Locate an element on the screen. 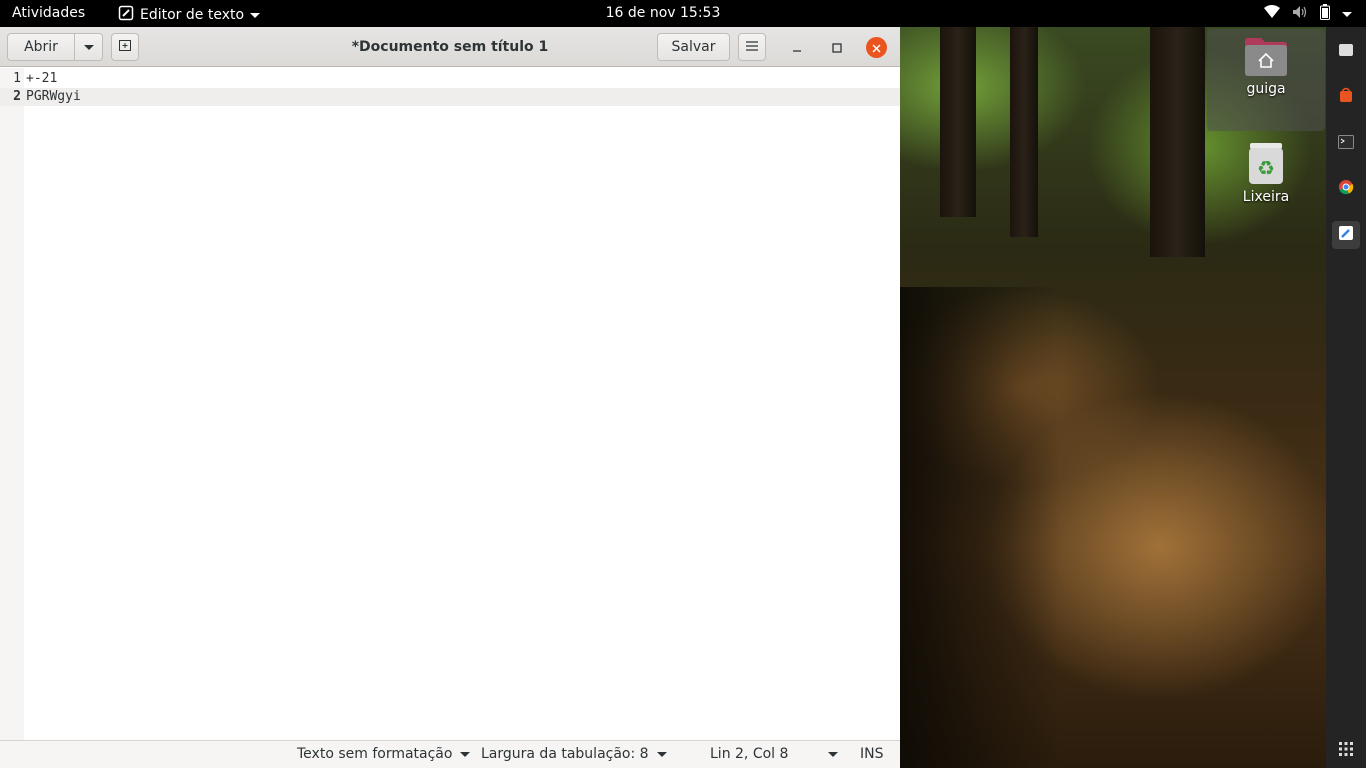  tab-width-selector: Largura da tabulação: 8 is located at coordinates (574, 754).